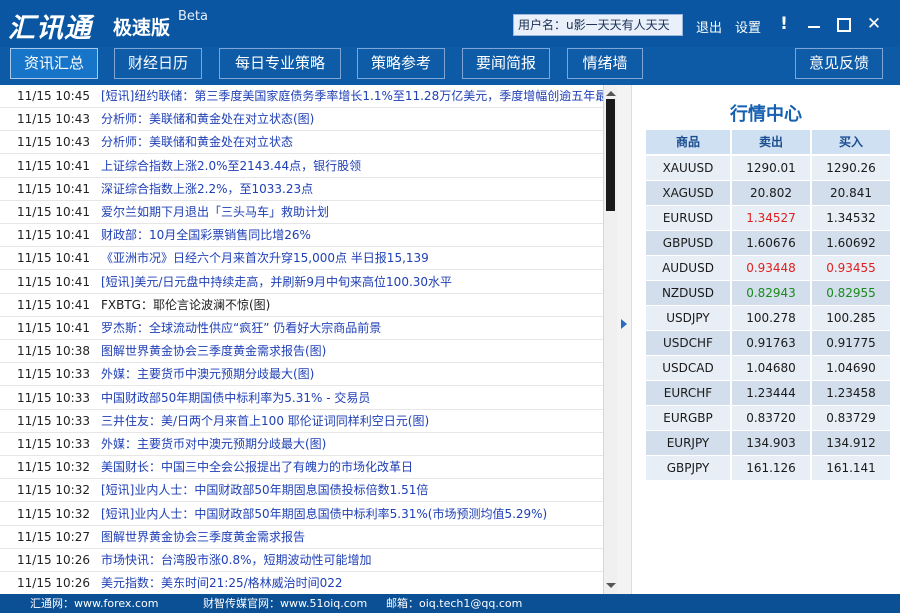 The width and height of the screenshot is (900, 613). What do you see at coordinates (851, 293) in the screenshot?
I see `quote-buy: 0.82955` at bounding box center [851, 293].